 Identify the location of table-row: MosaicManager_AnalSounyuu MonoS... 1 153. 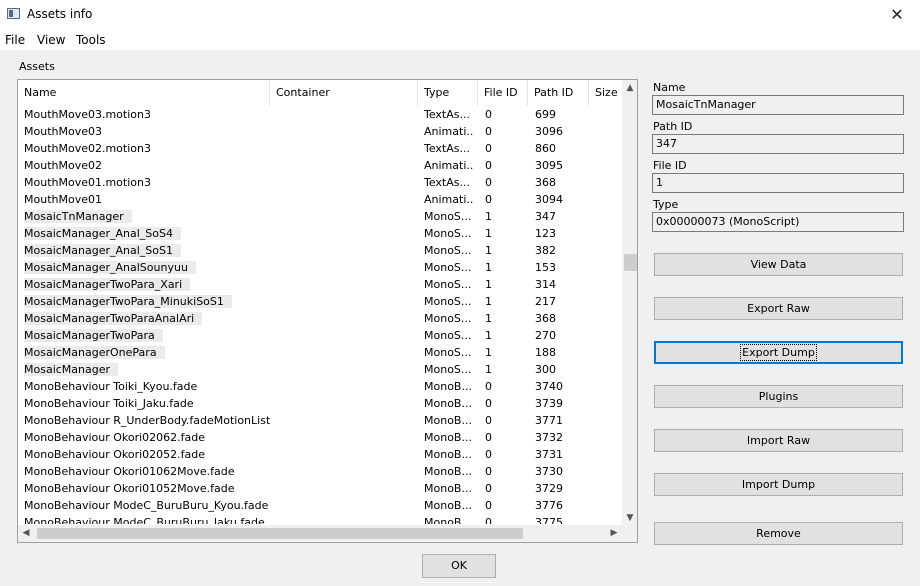
(320, 267).